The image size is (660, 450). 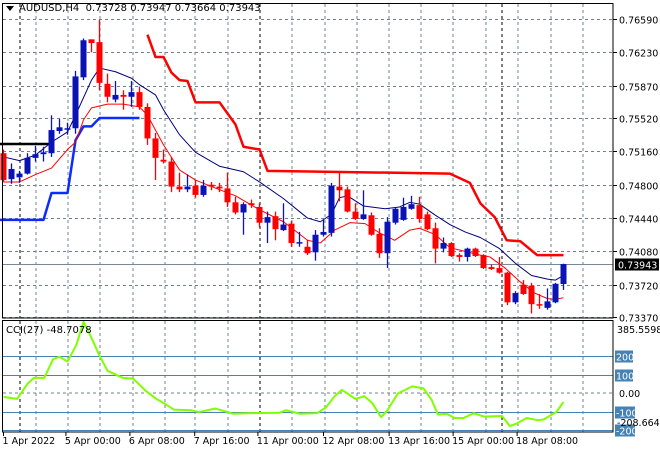 I want to click on time-axis-label: 15 Apr 00:00, so click(x=483, y=441).